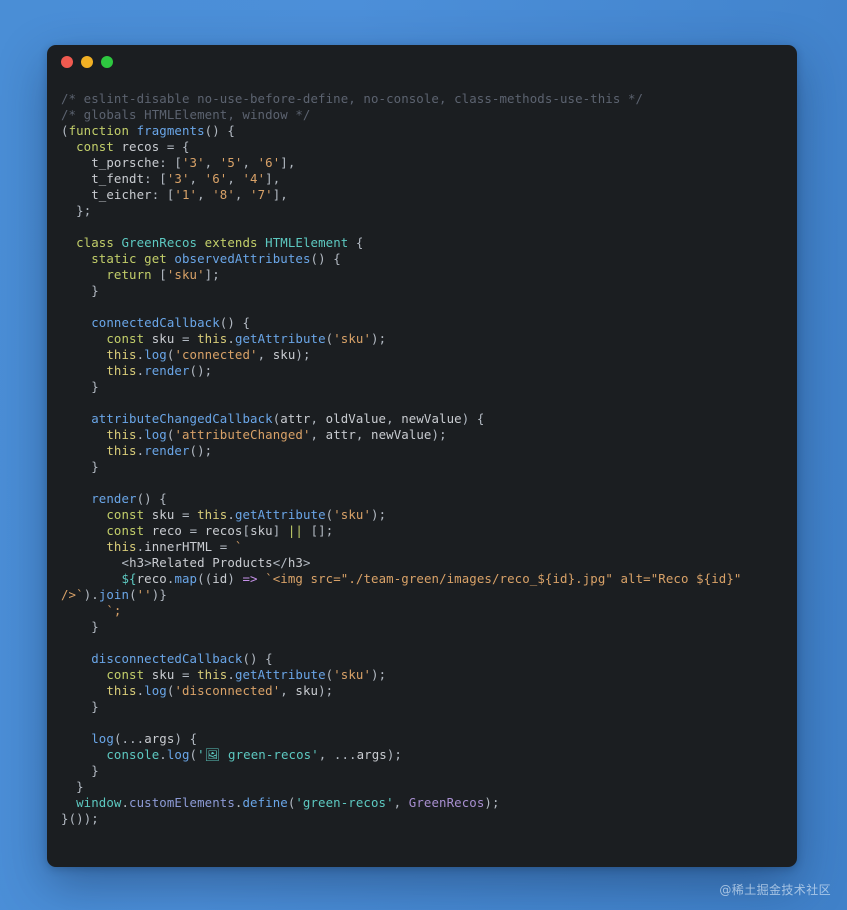 Image resolution: width=847 pixels, height=910 pixels. I want to click on watermark-label: @稀土掘金技术社区, so click(775, 890).